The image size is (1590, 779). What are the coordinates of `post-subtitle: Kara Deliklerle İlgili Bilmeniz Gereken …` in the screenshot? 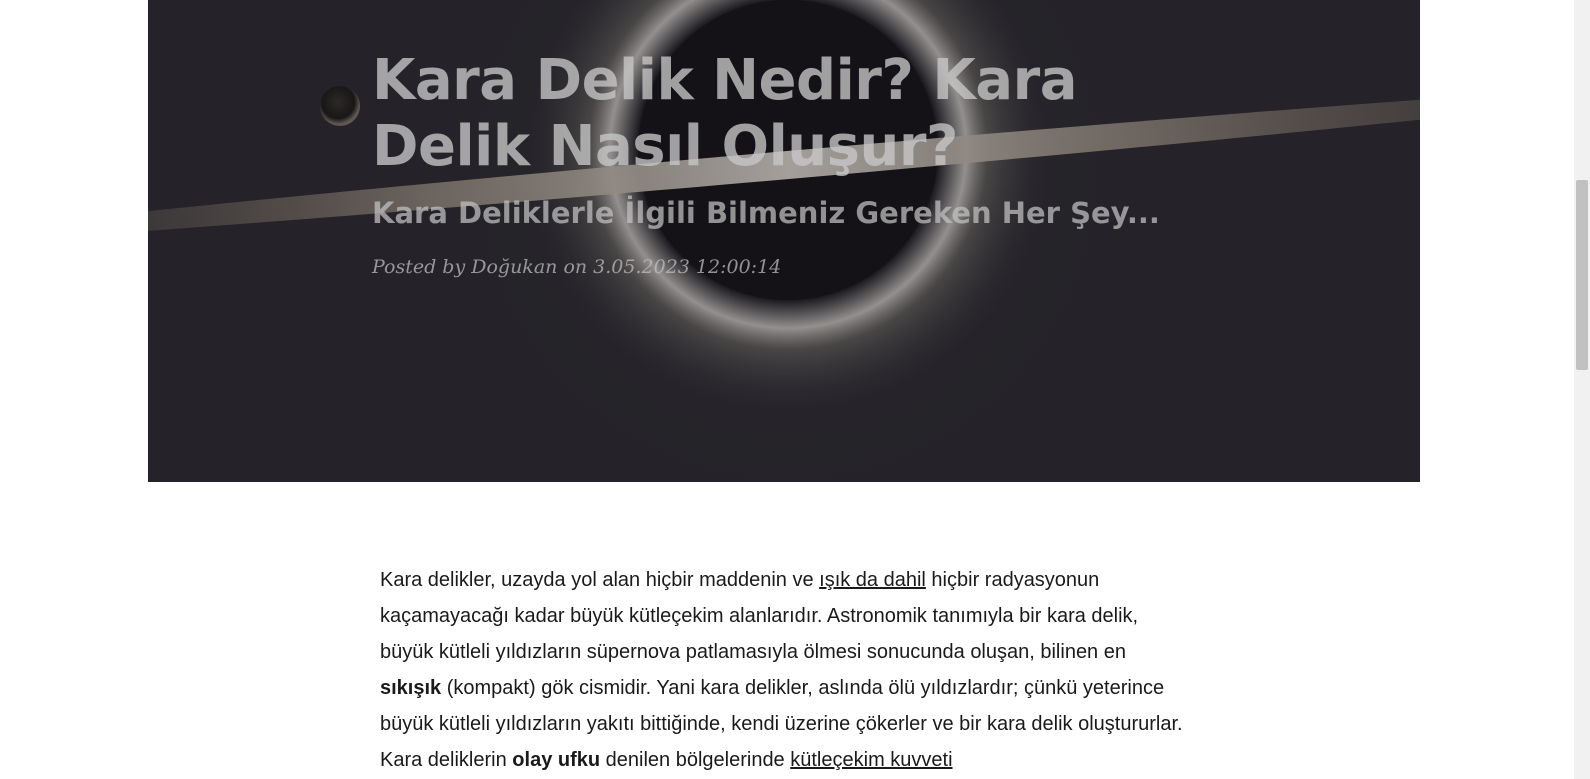 It's located at (766, 213).